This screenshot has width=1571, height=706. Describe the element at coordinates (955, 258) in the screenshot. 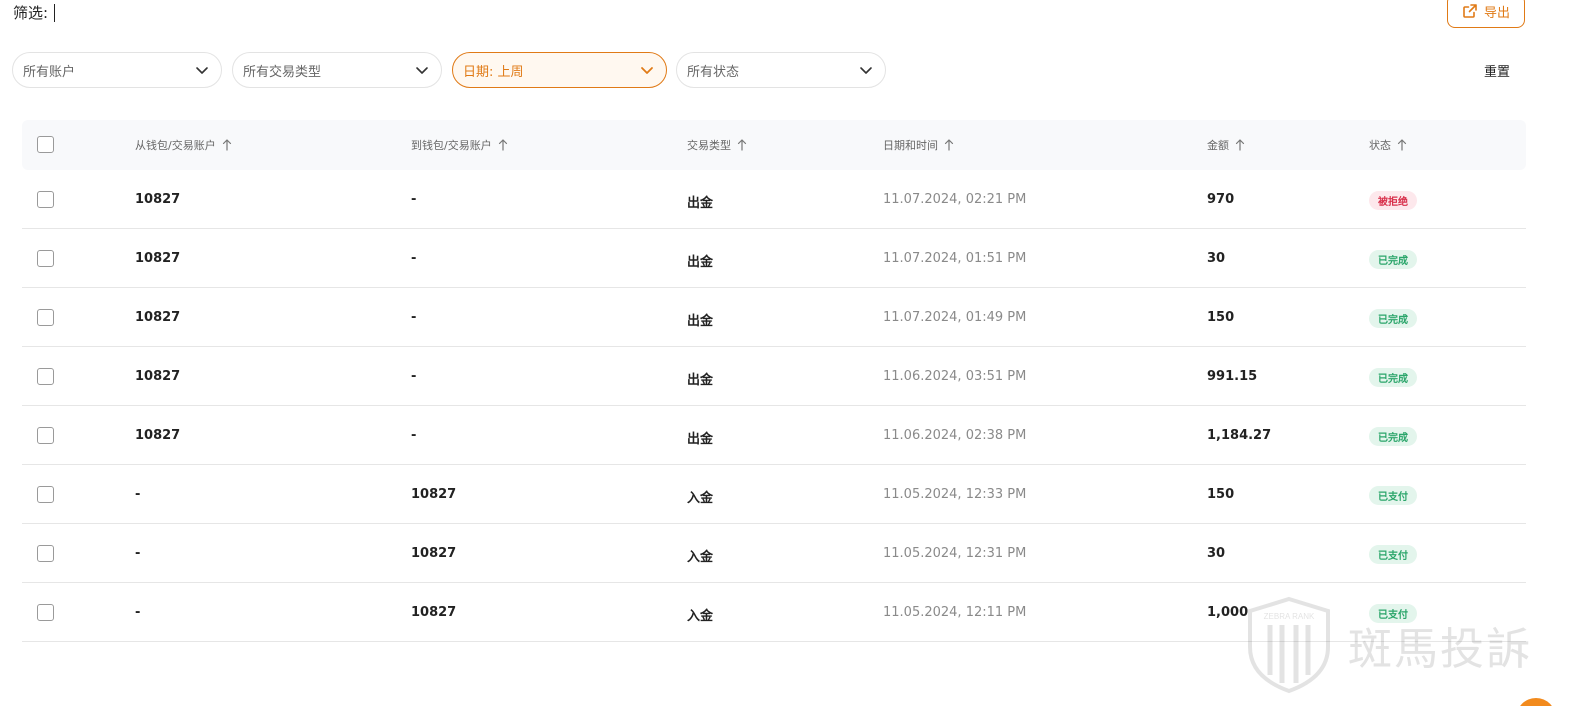

I see `datetime-cell: 11.07.2024, 01:51 PM` at that location.